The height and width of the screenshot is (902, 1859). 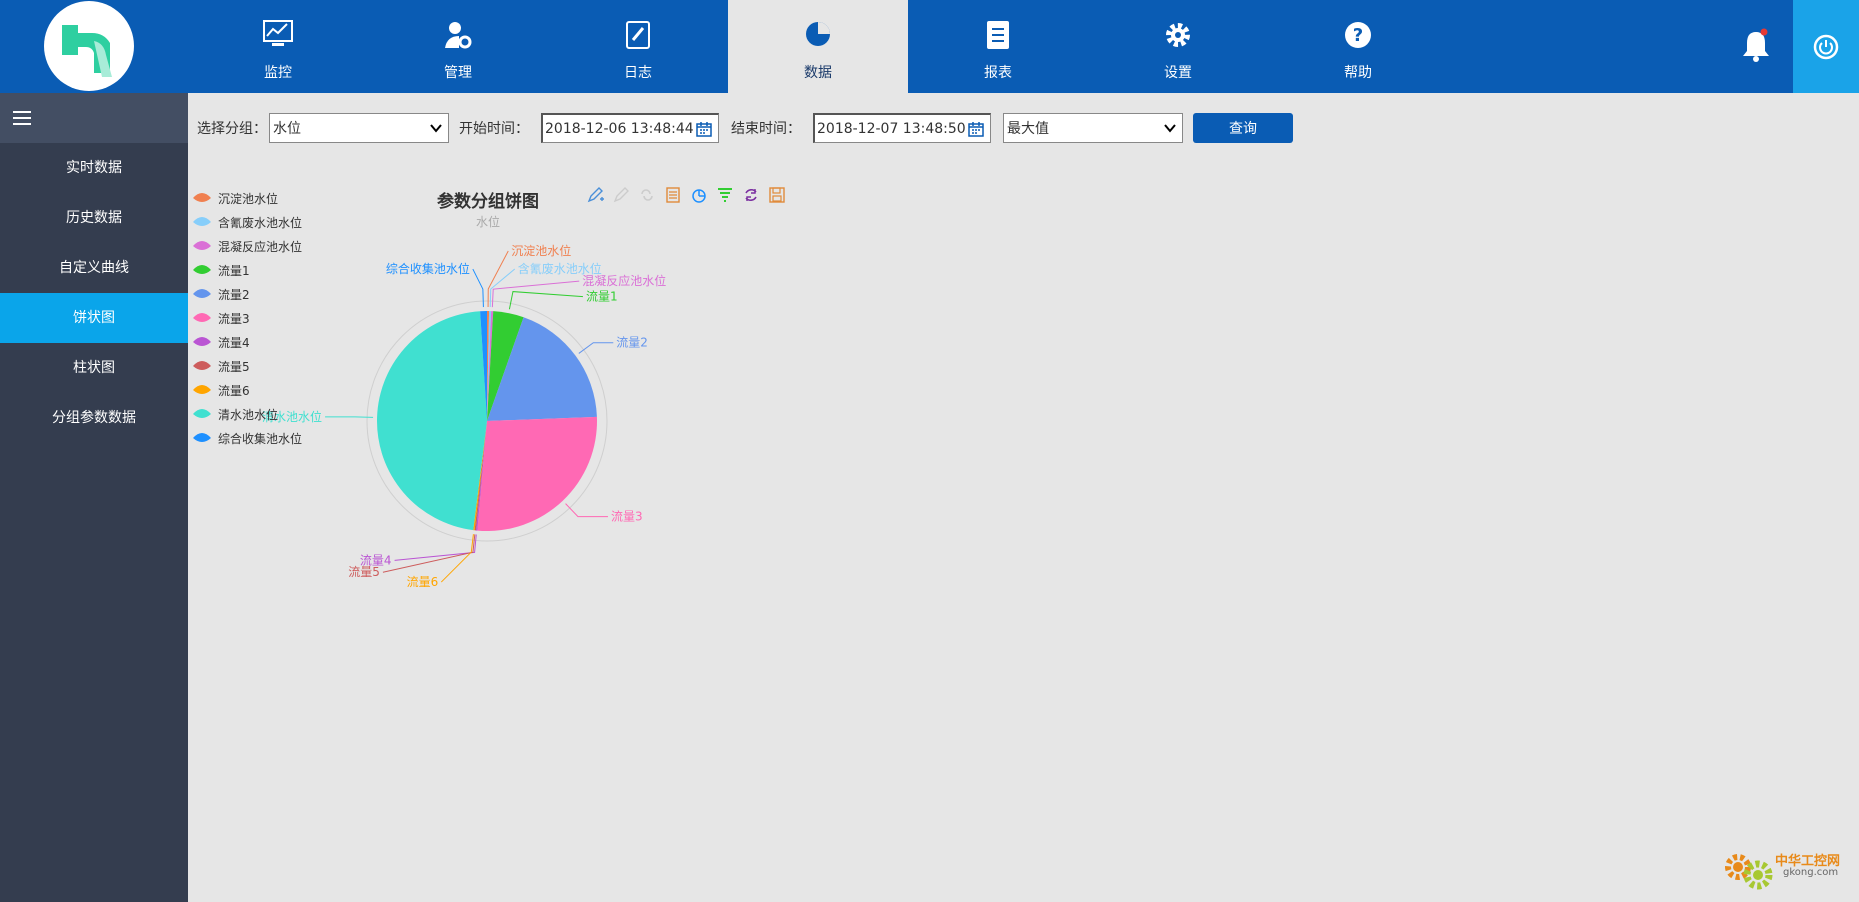 I want to click on legend-label: 流量2, so click(x=234, y=294).